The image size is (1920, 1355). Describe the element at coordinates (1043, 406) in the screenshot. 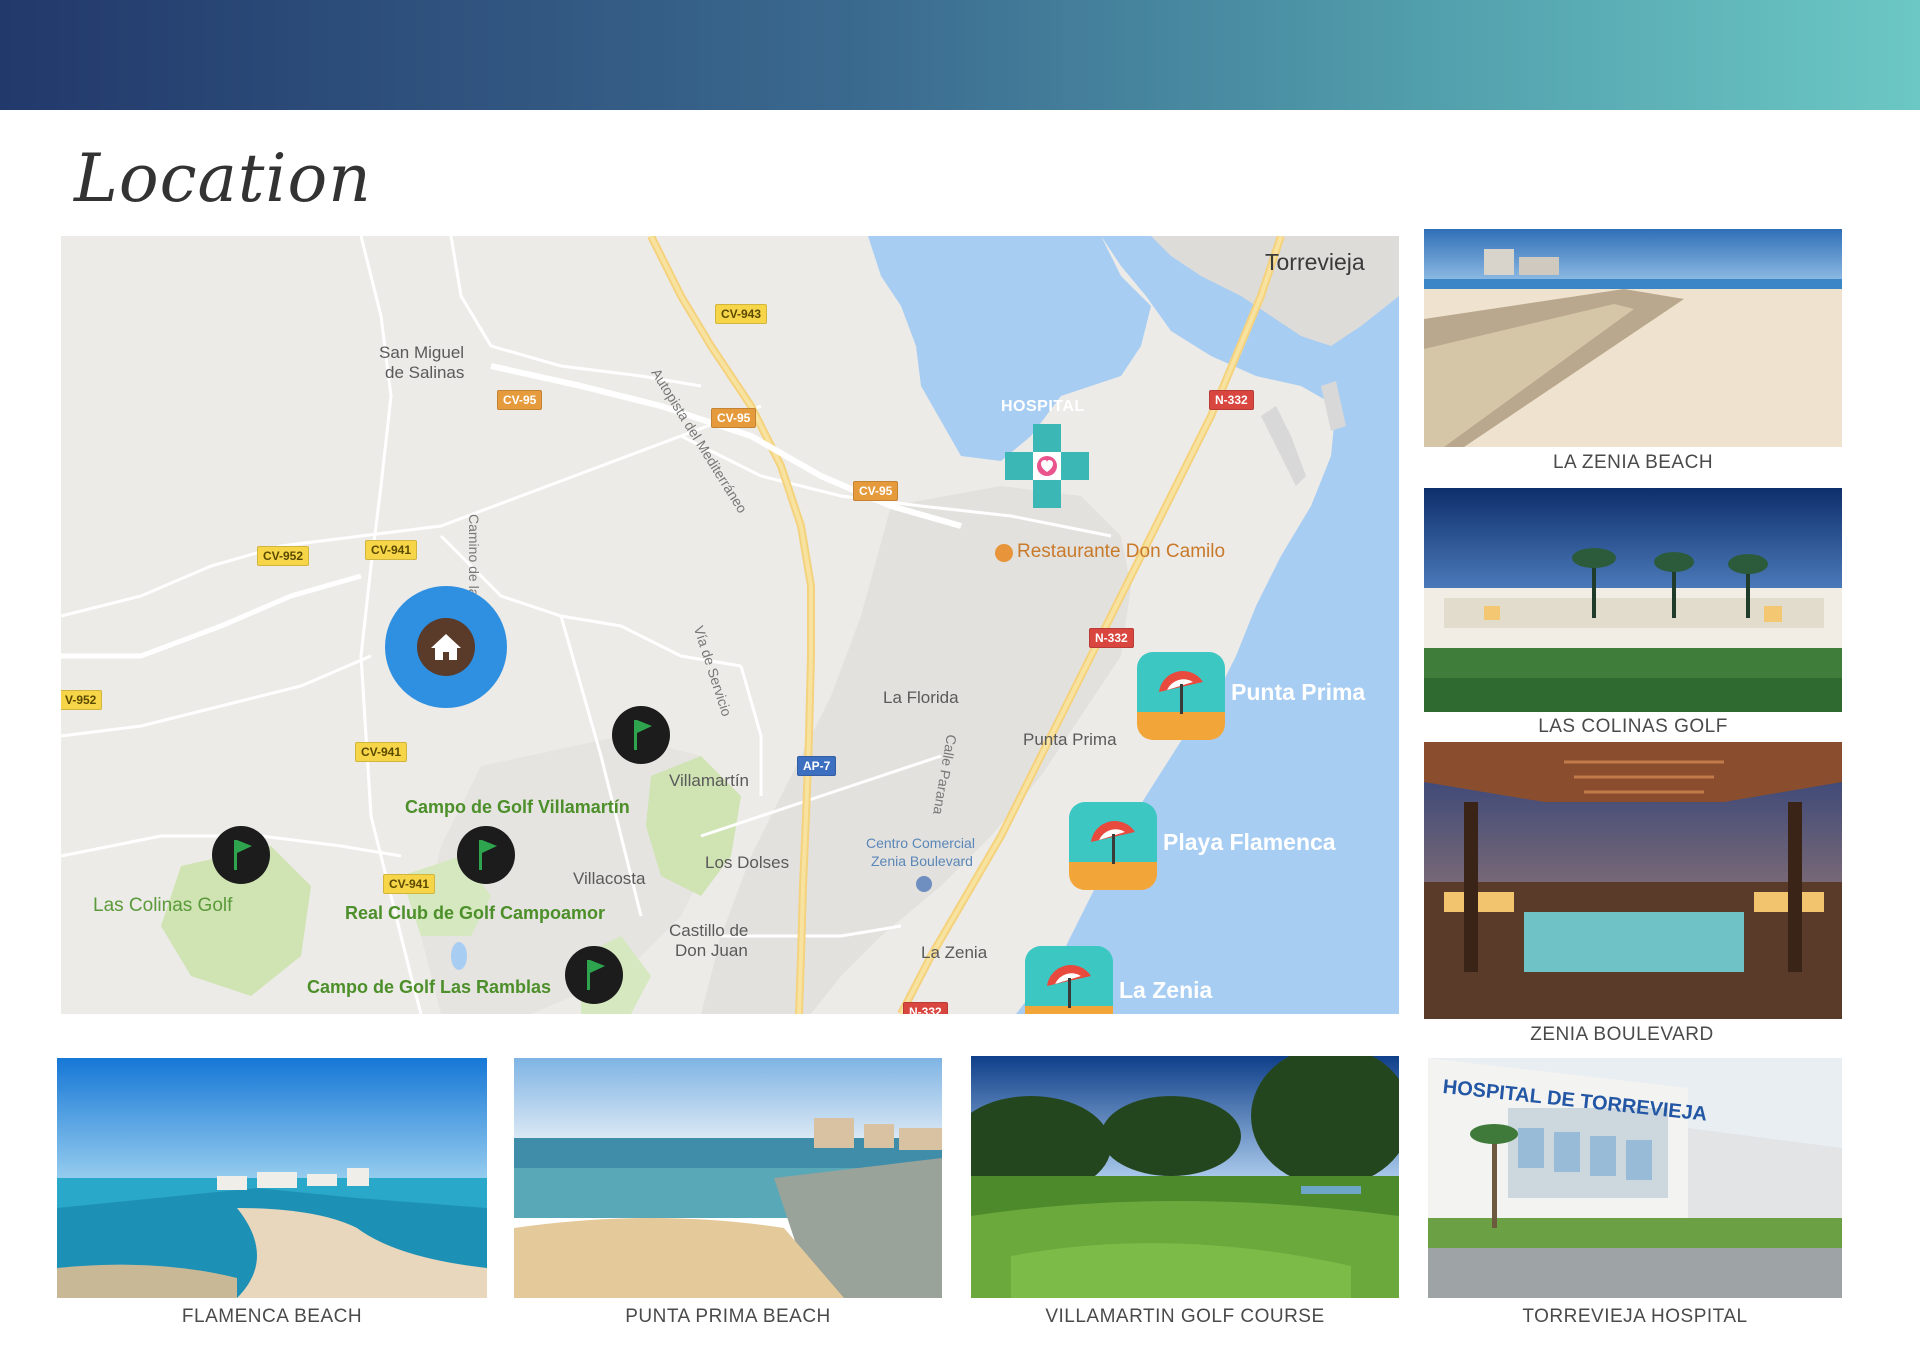

I see `map-poi-hospital: HOSPITAL` at that location.